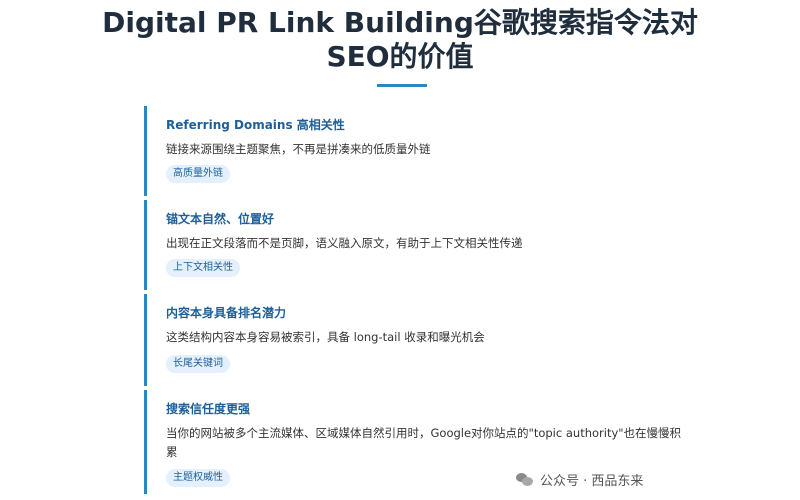 The image size is (800, 500). Describe the element at coordinates (198, 478) in the screenshot. I see `card-tag: 主题权威性` at that location.